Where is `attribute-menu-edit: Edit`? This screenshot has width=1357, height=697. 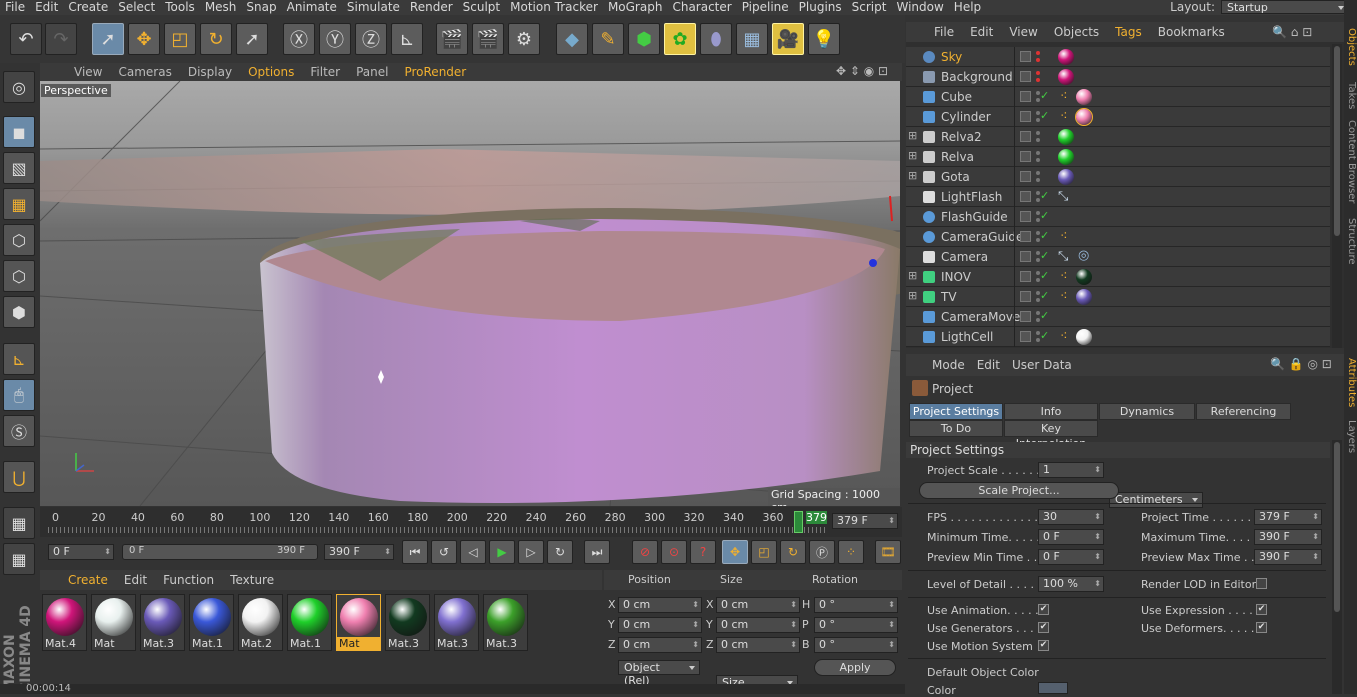 attribute-menu-edit: Edit is located at coordinates (988, 365).